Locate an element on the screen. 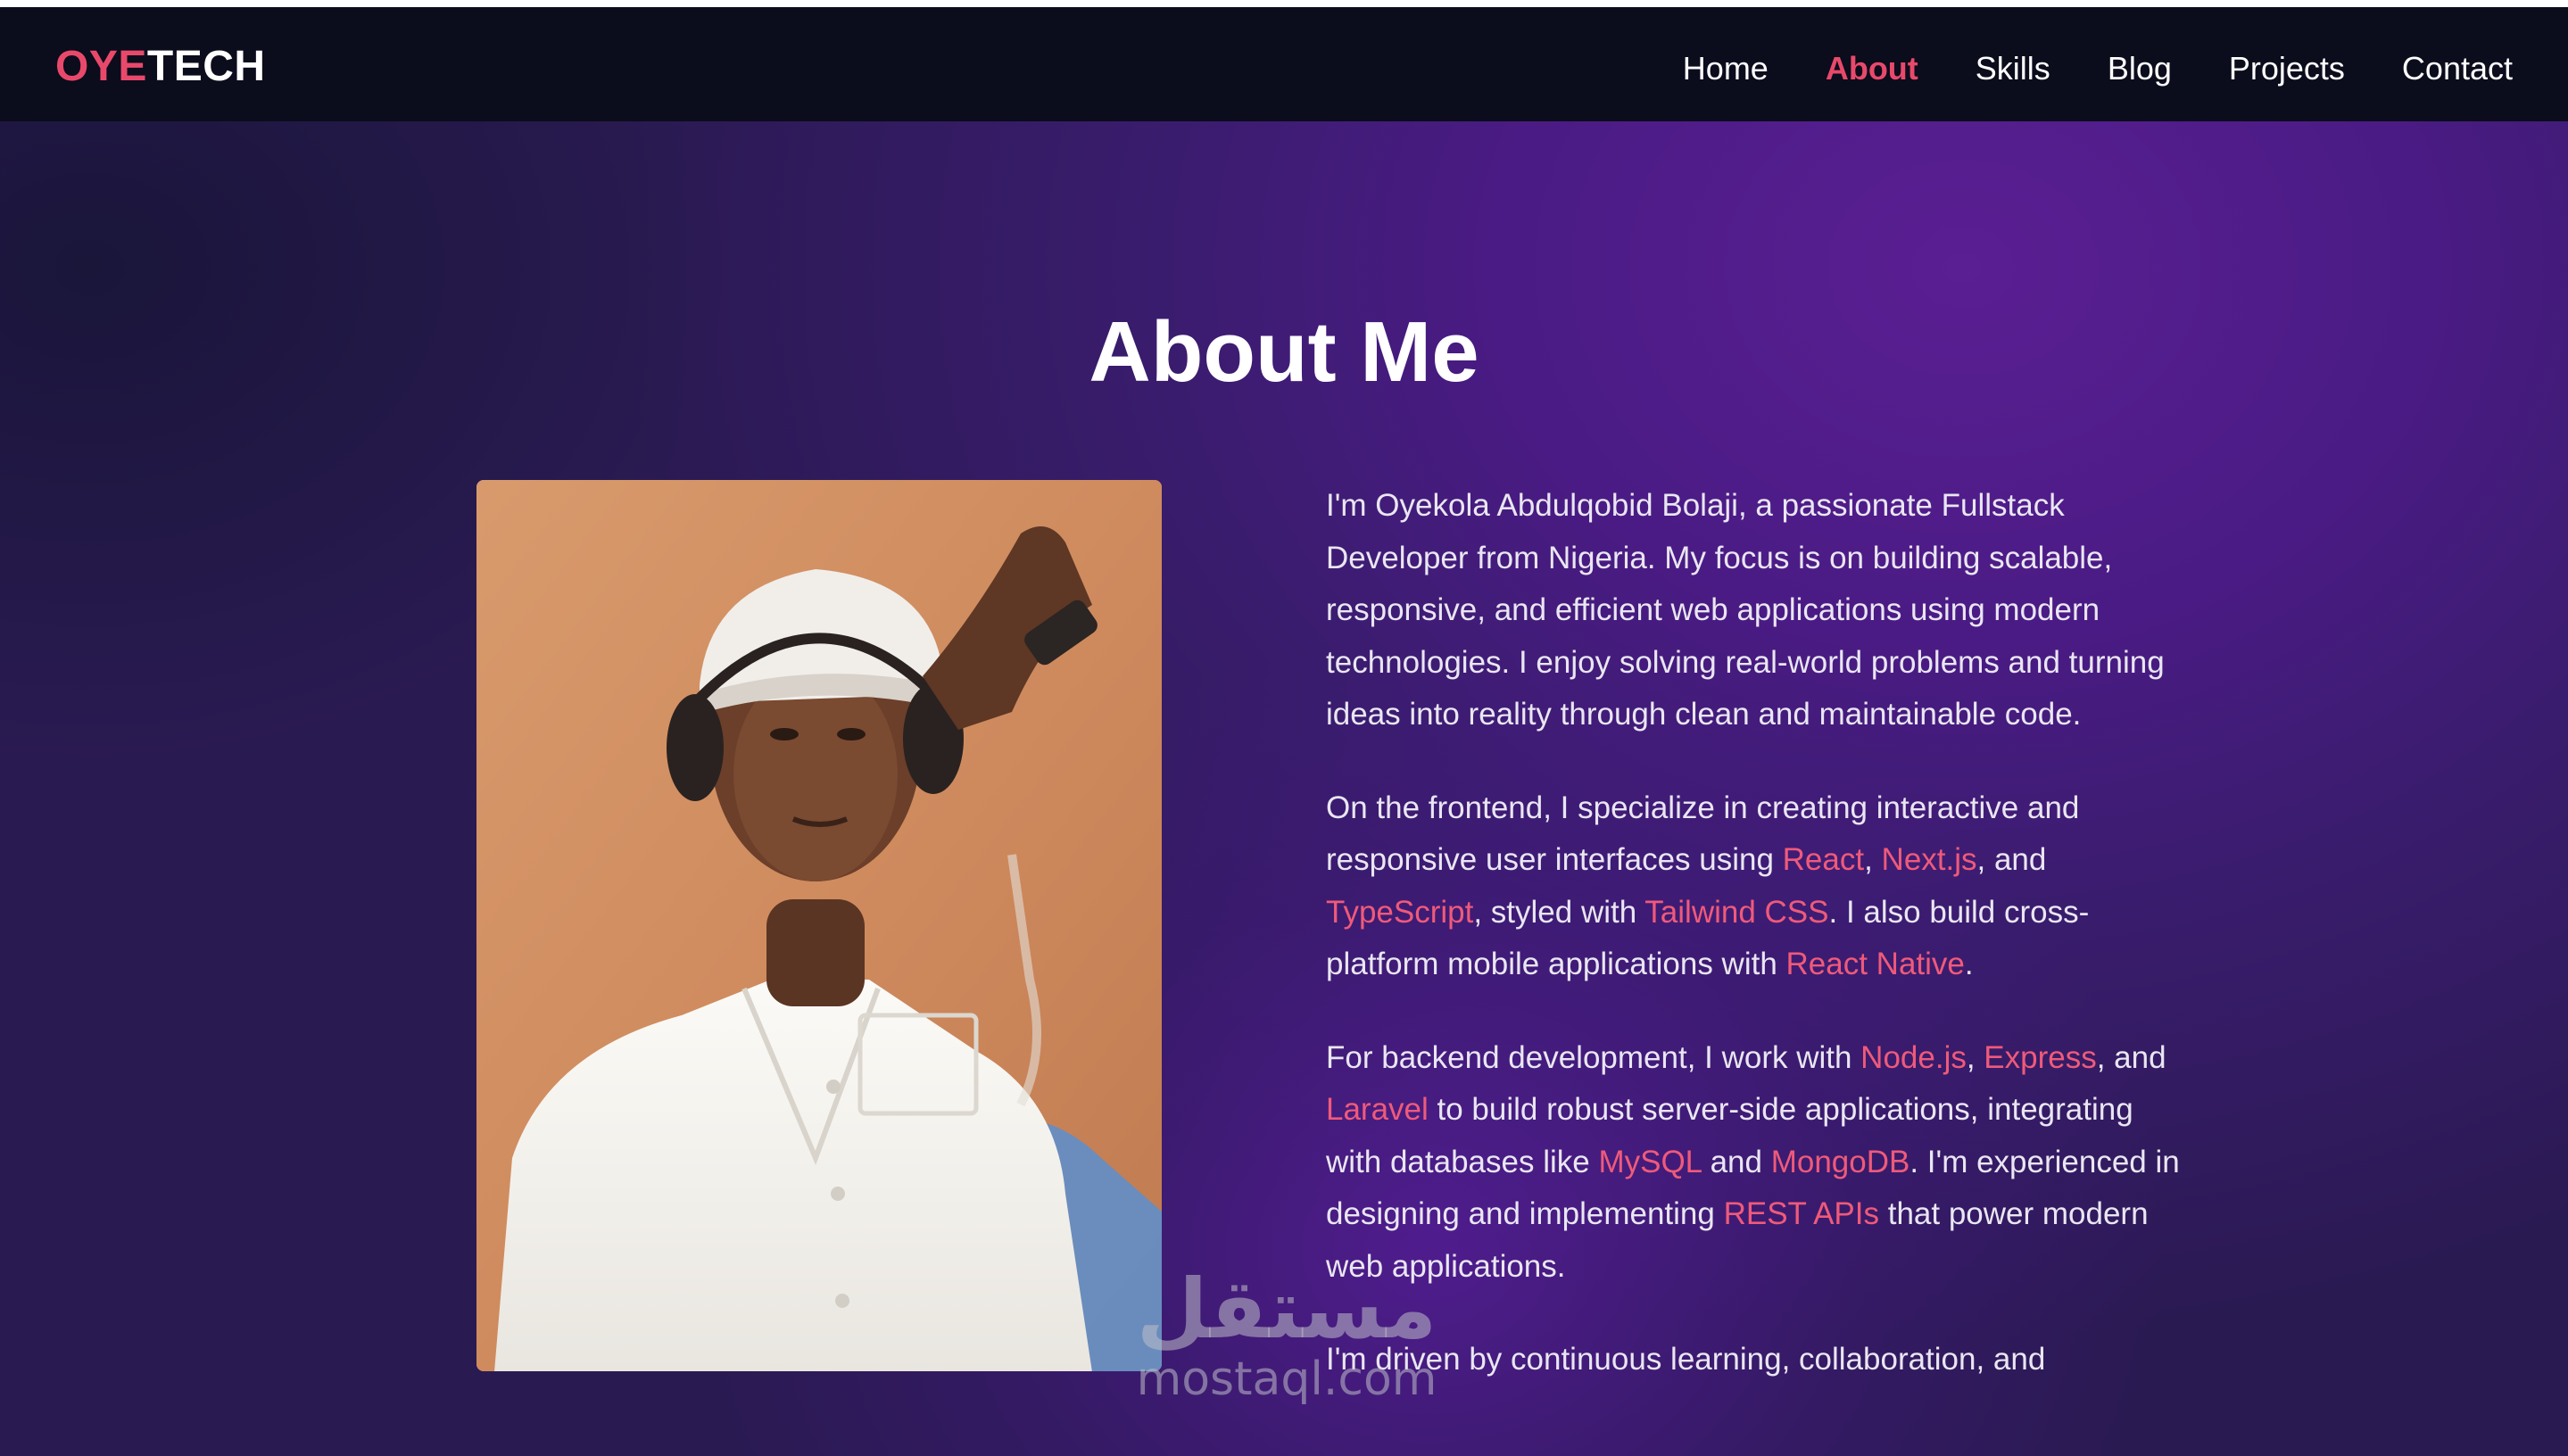 The height and width of the screenshot is (1456, 2568). nav-home: Home is located at coordinates (1726, 68).